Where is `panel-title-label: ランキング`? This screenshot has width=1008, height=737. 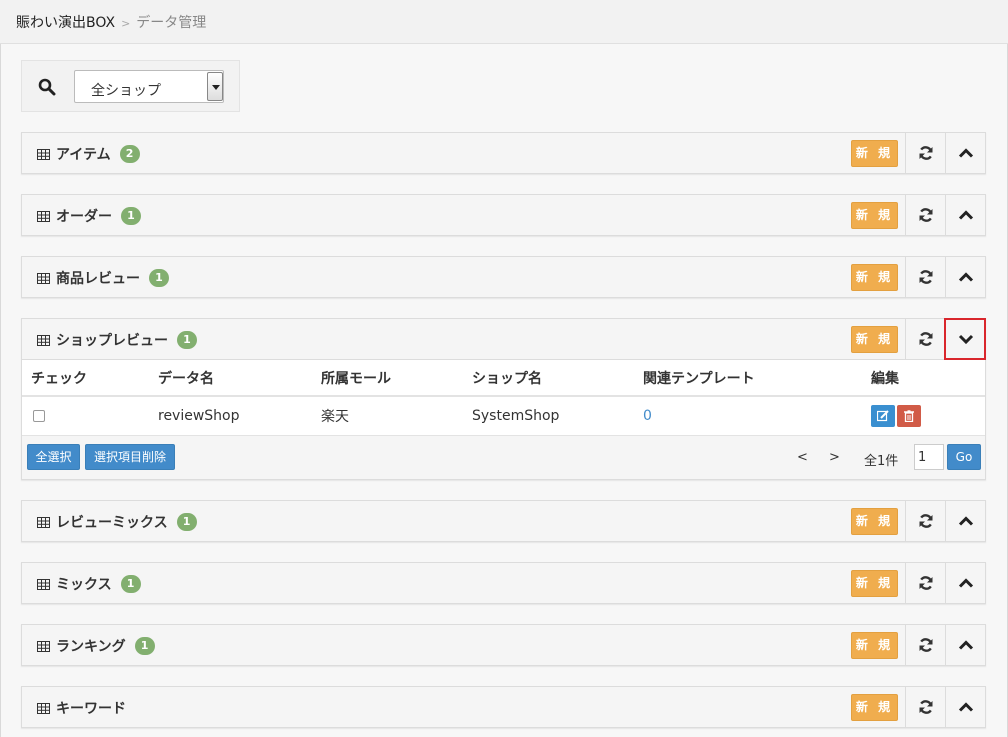 panel-title-label: ランキング is located at coordinates (91, 647).